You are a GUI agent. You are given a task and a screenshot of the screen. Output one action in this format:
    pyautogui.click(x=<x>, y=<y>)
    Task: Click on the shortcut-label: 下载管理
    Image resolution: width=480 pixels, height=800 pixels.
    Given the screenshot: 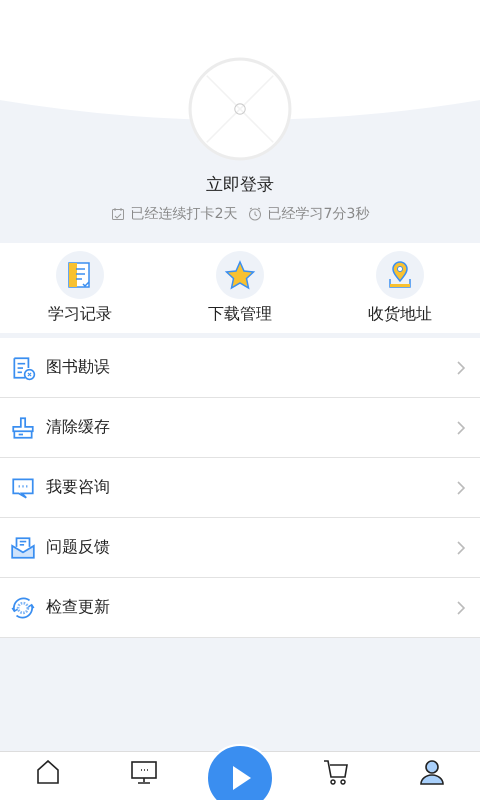 What is the action you would take?
    pyautogui.click(x=240, y=314)
    